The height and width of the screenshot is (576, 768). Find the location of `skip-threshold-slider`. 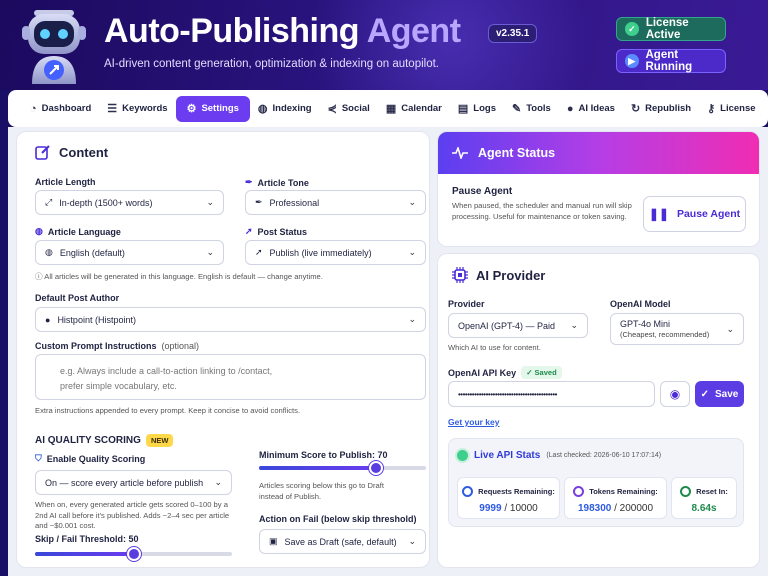

skip-threshold-slider is located at coordinates (133, 554).